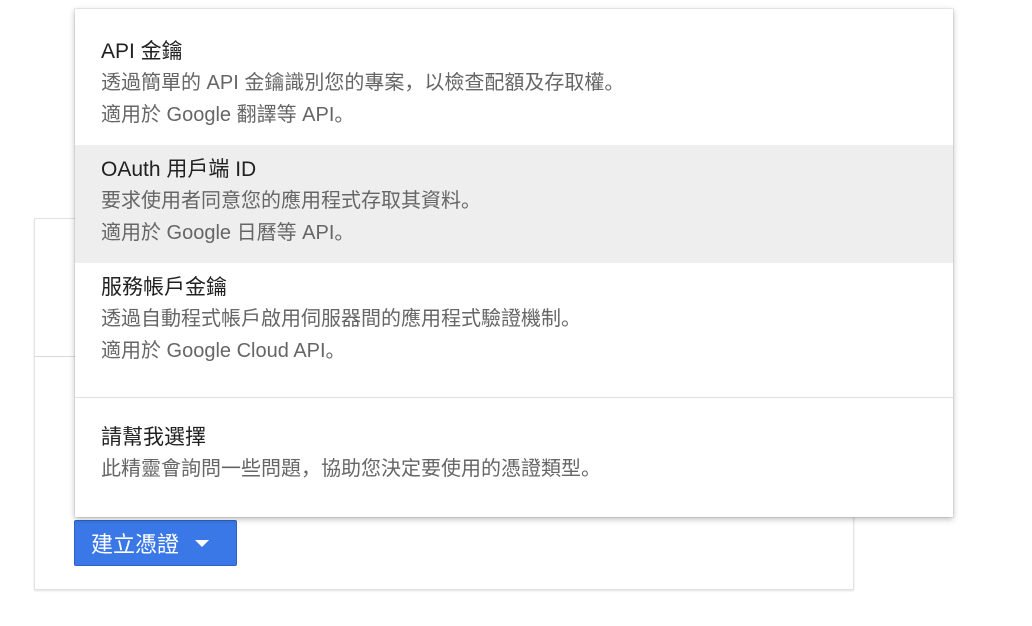  I want to click on menu-item-description: 要求使用者同意您的應用程式存取其資料。, so click(291, 201).